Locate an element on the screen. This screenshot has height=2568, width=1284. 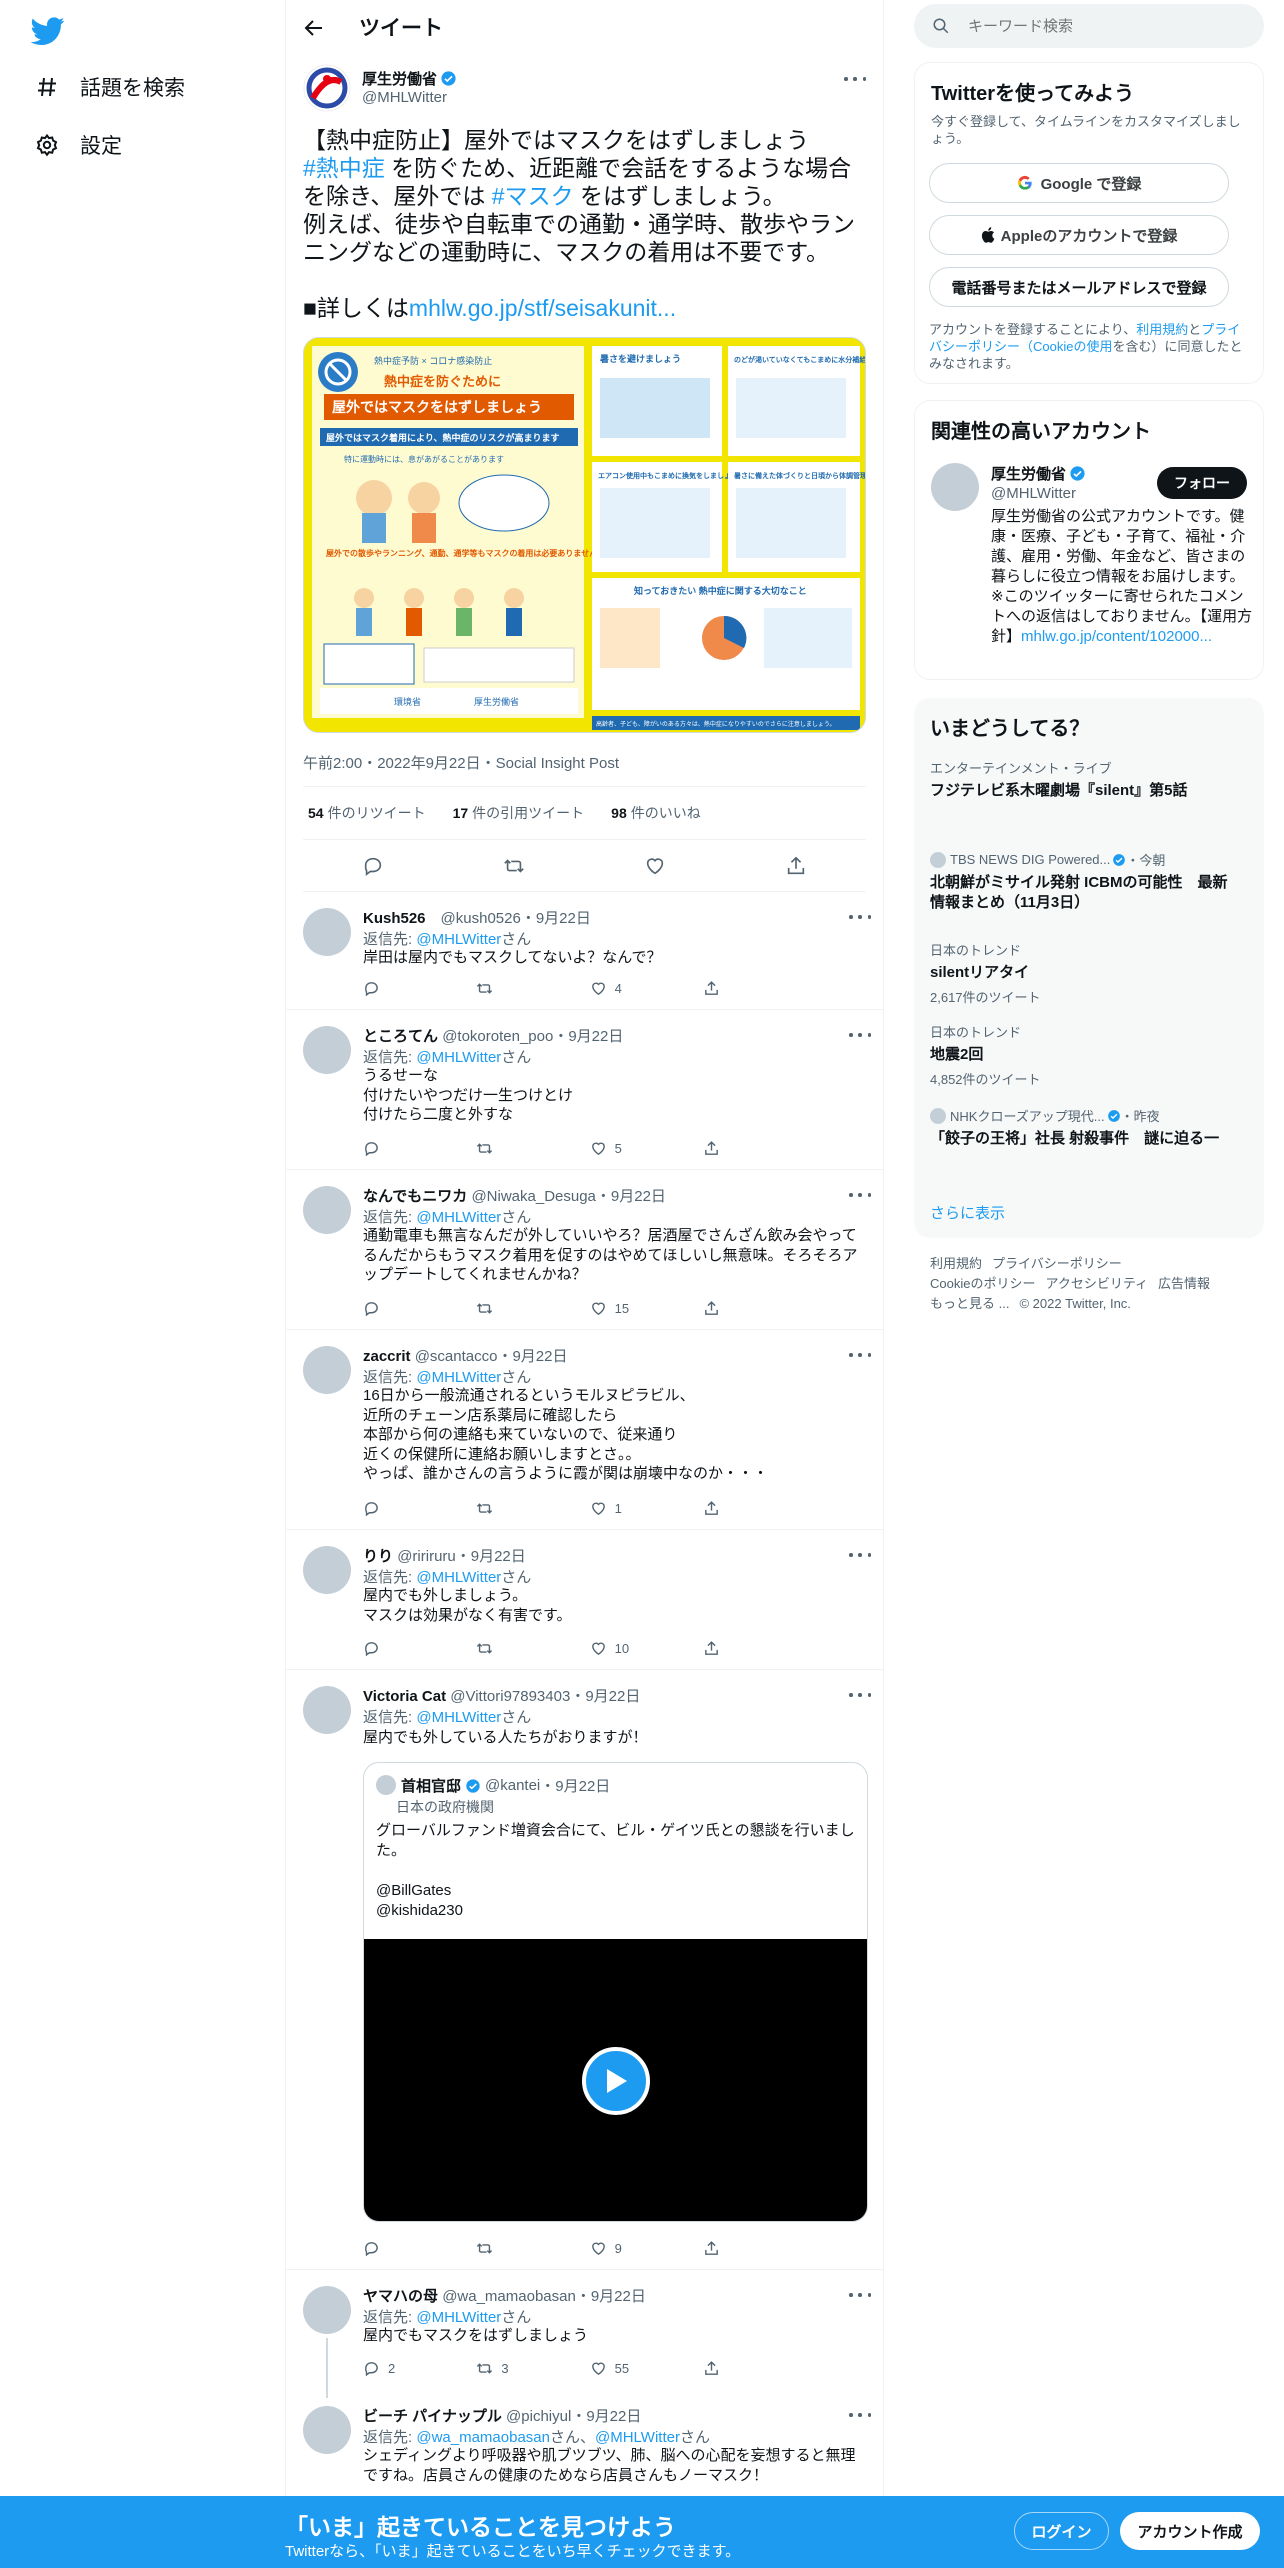
author-avatar is located at coordinates (327, 88).